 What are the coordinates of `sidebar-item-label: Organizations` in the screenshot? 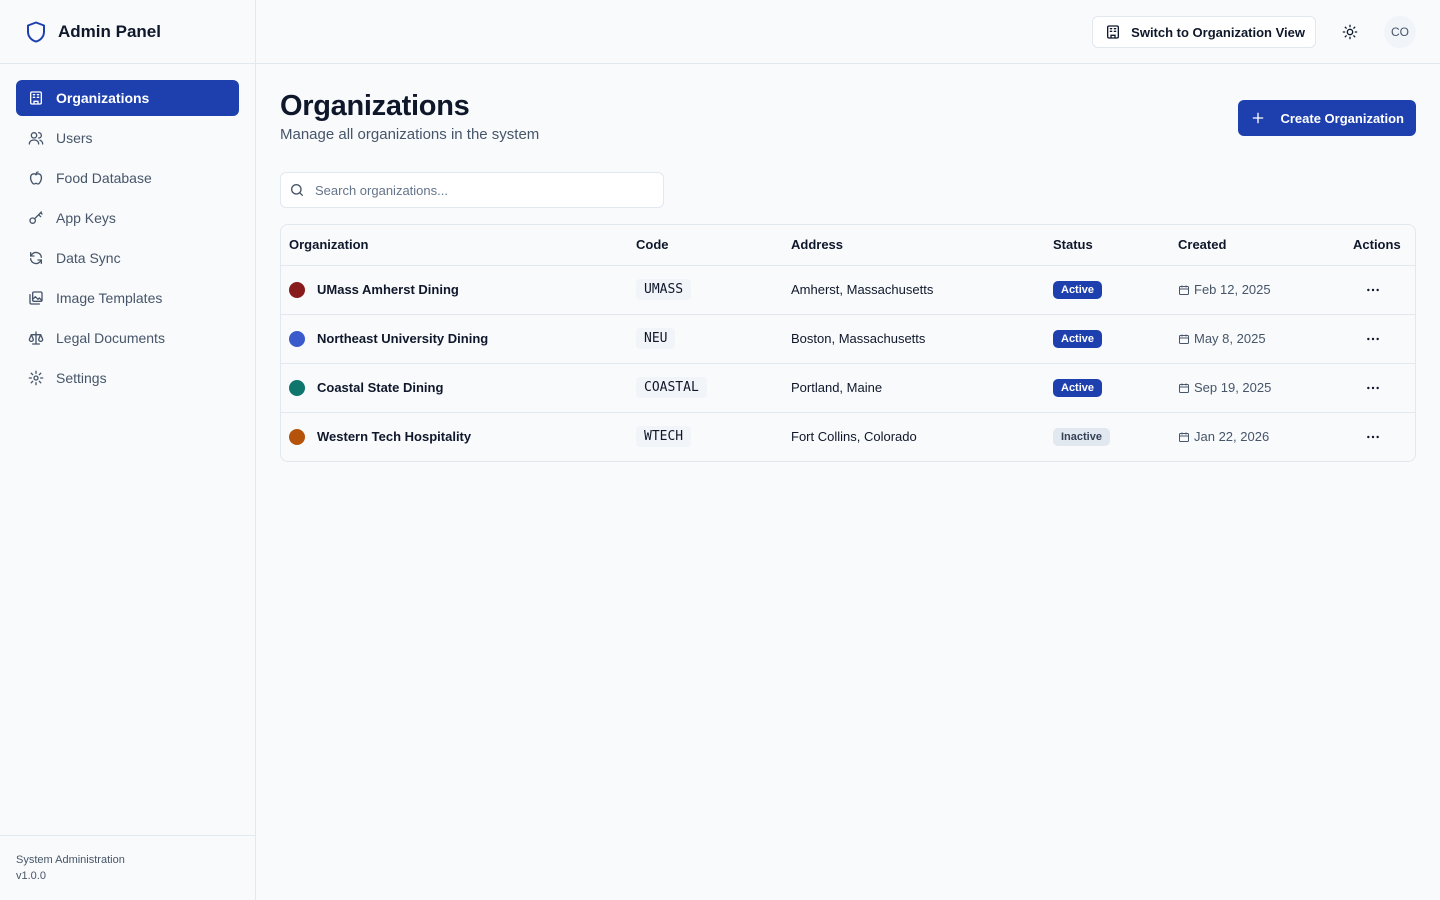 It's located at (103, 98).